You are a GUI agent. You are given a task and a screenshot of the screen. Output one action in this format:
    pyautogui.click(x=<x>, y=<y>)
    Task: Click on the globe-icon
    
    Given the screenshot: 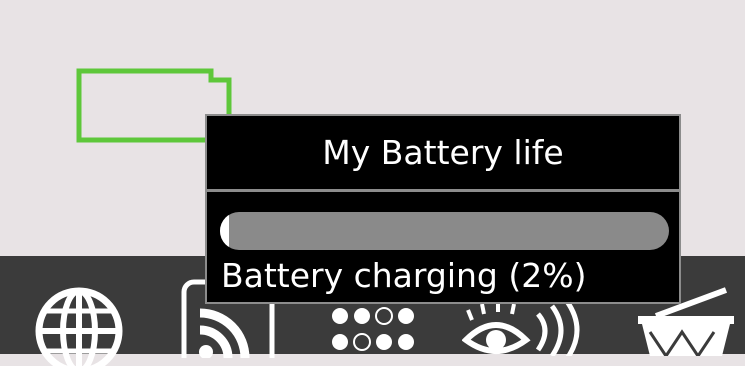 What is the action you would take?
    pyautogui.click(x=79, y=326)
    